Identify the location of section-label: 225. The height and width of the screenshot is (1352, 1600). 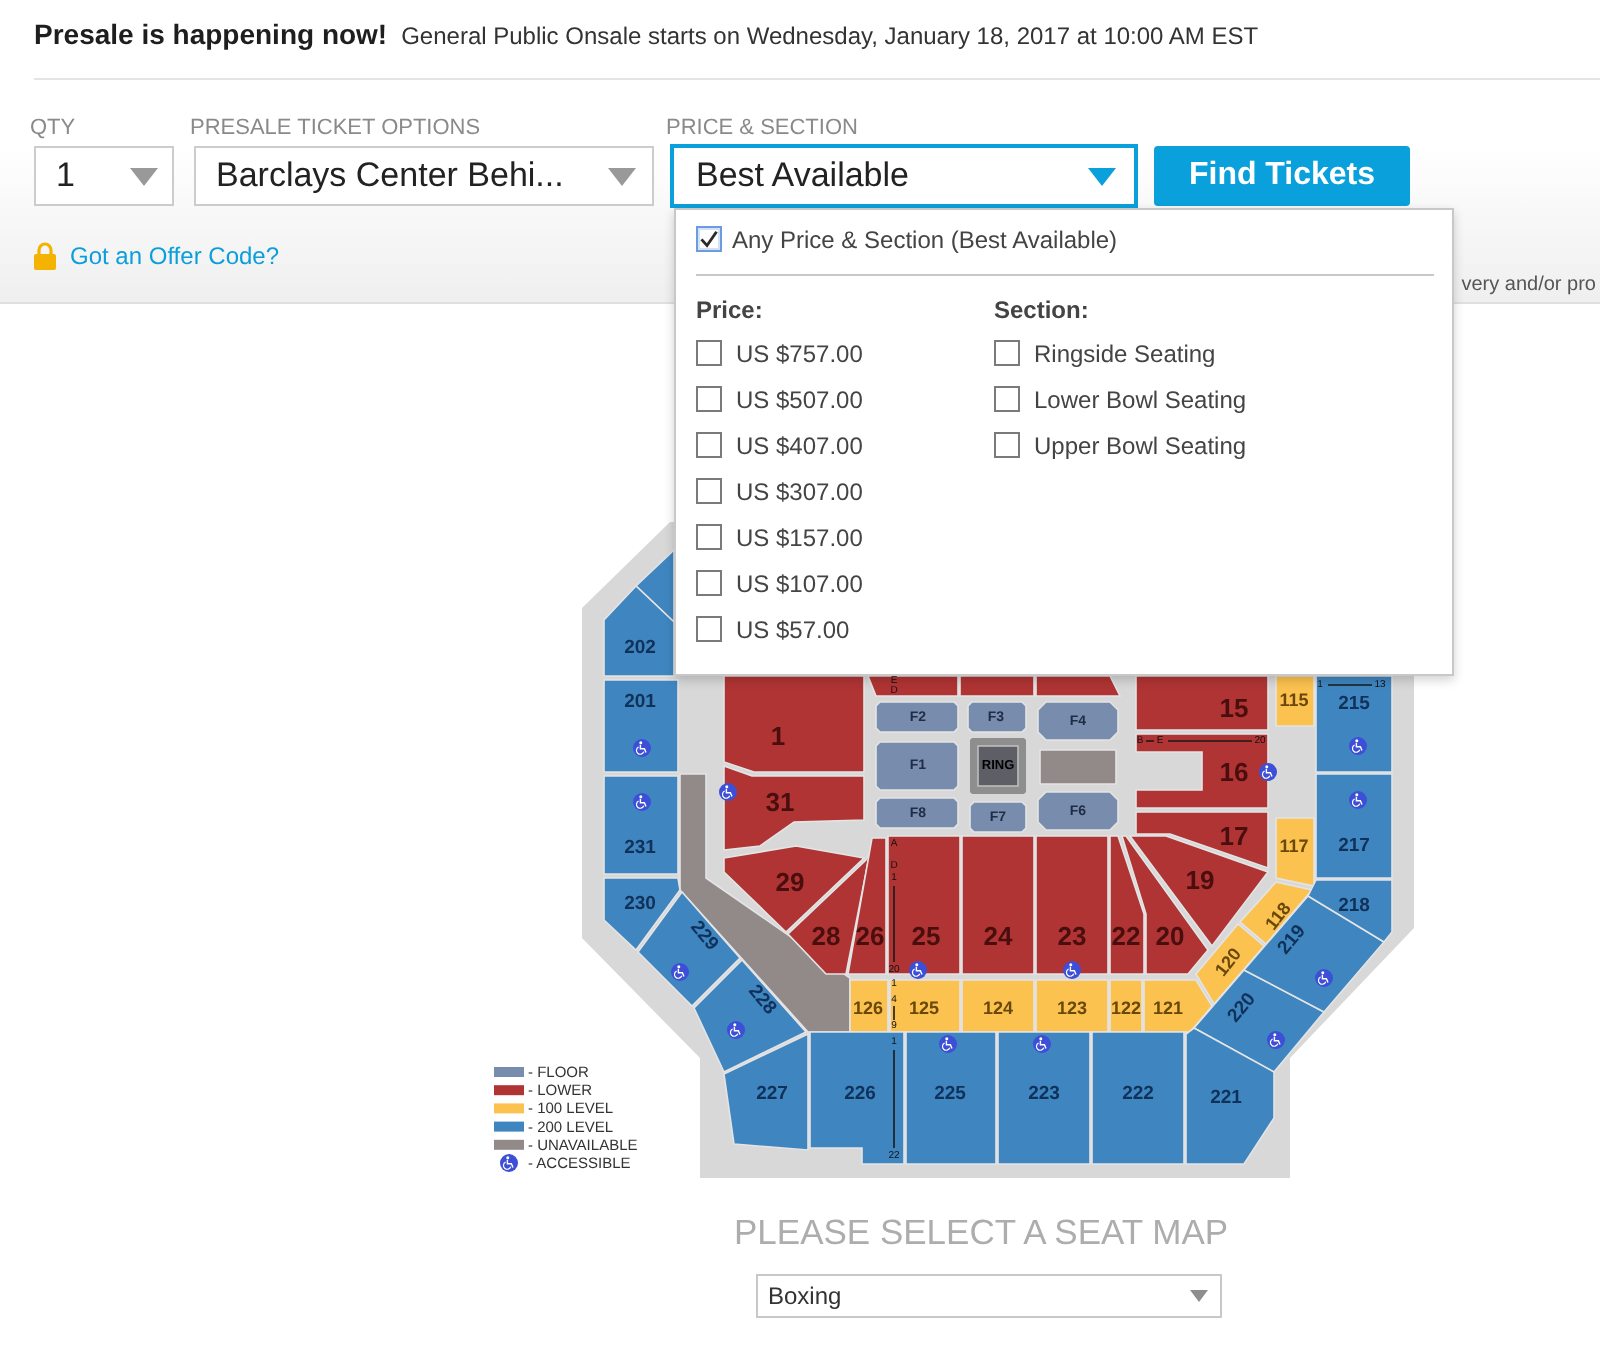
(950, 1094).